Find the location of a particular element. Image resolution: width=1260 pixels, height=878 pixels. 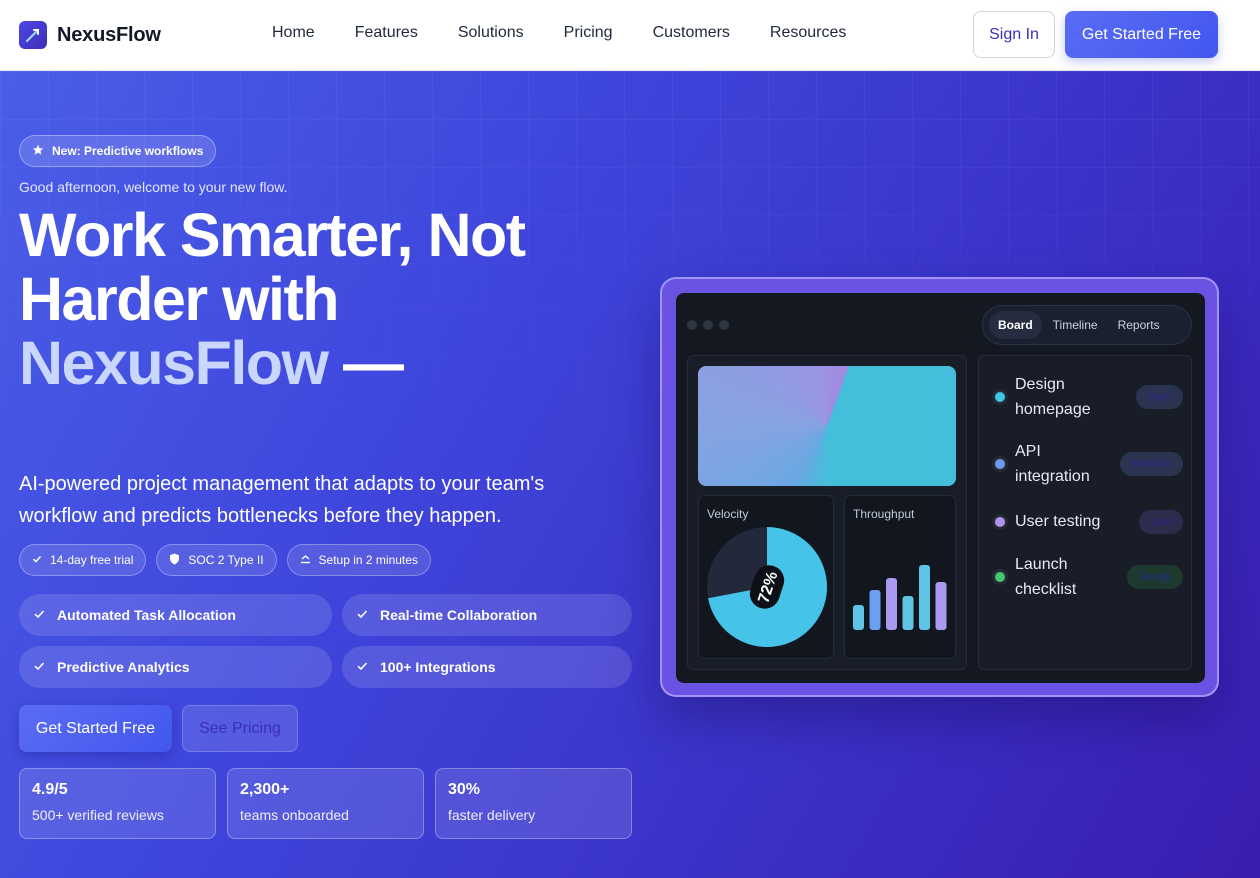

nav-features: Features is located at coordinates (386, 33).